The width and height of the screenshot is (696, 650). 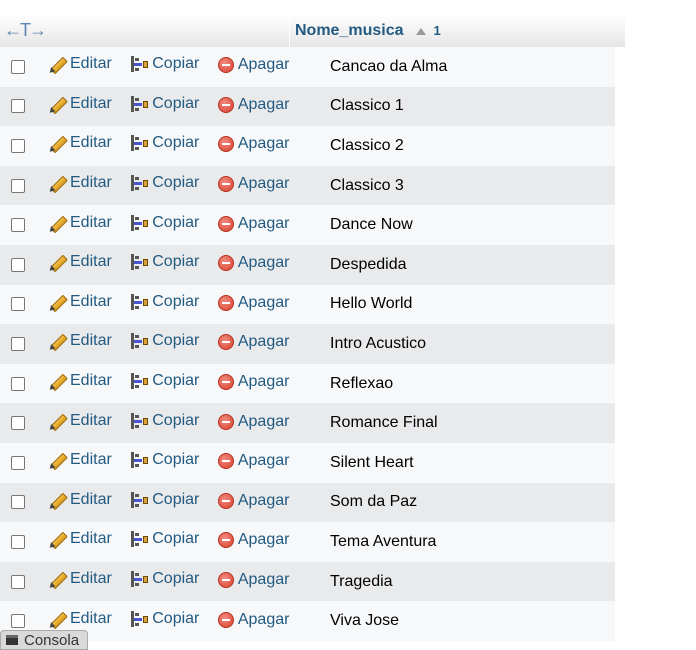 What do you see at coordinates (145, 30) in the screenshot?
I see `column-toggle-arrows: ←T→` at bounding box center [145, 30].